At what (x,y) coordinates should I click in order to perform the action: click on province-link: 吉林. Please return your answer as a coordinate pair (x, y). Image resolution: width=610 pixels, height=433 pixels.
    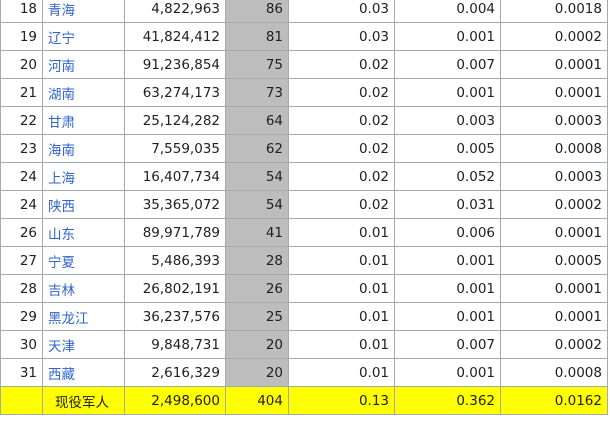
    Looking at the image, I should click on (61, 291).